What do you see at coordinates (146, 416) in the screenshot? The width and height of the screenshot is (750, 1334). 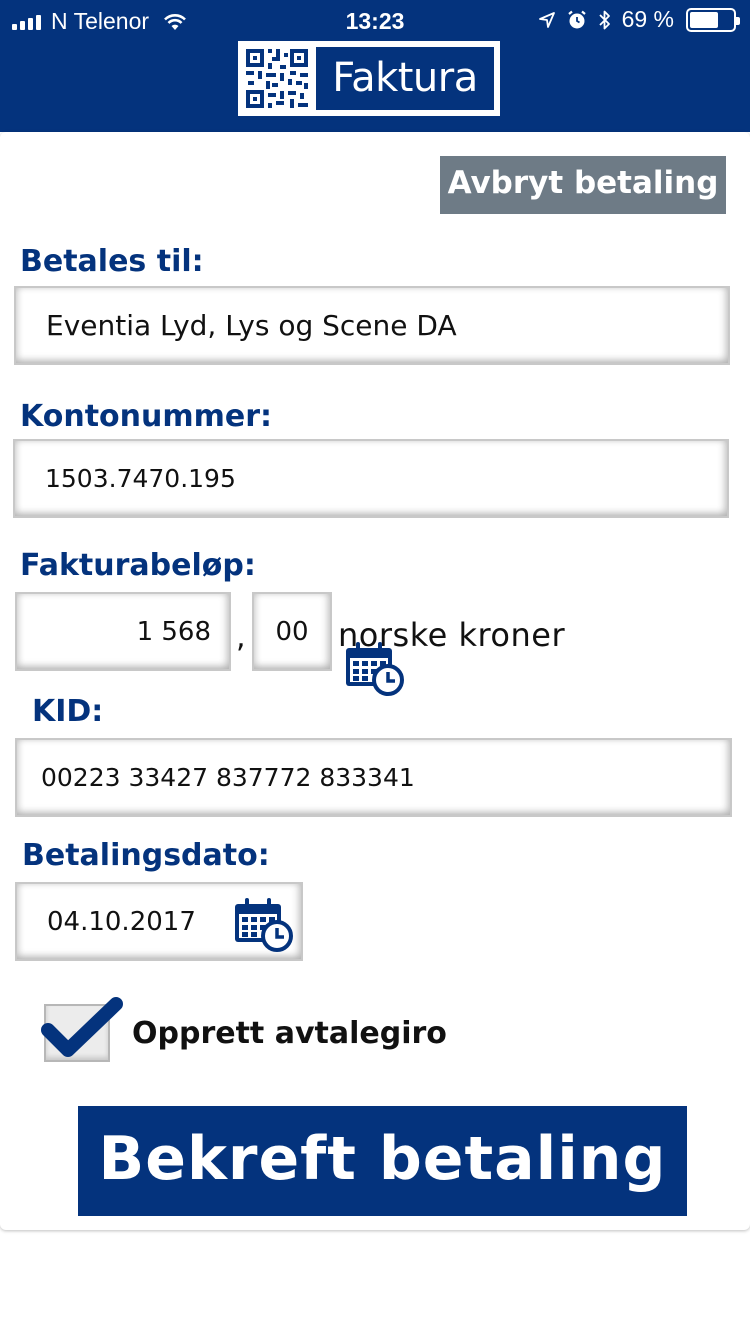 I see `account-label: Kontonummer:` at bounding box center [146, 416].